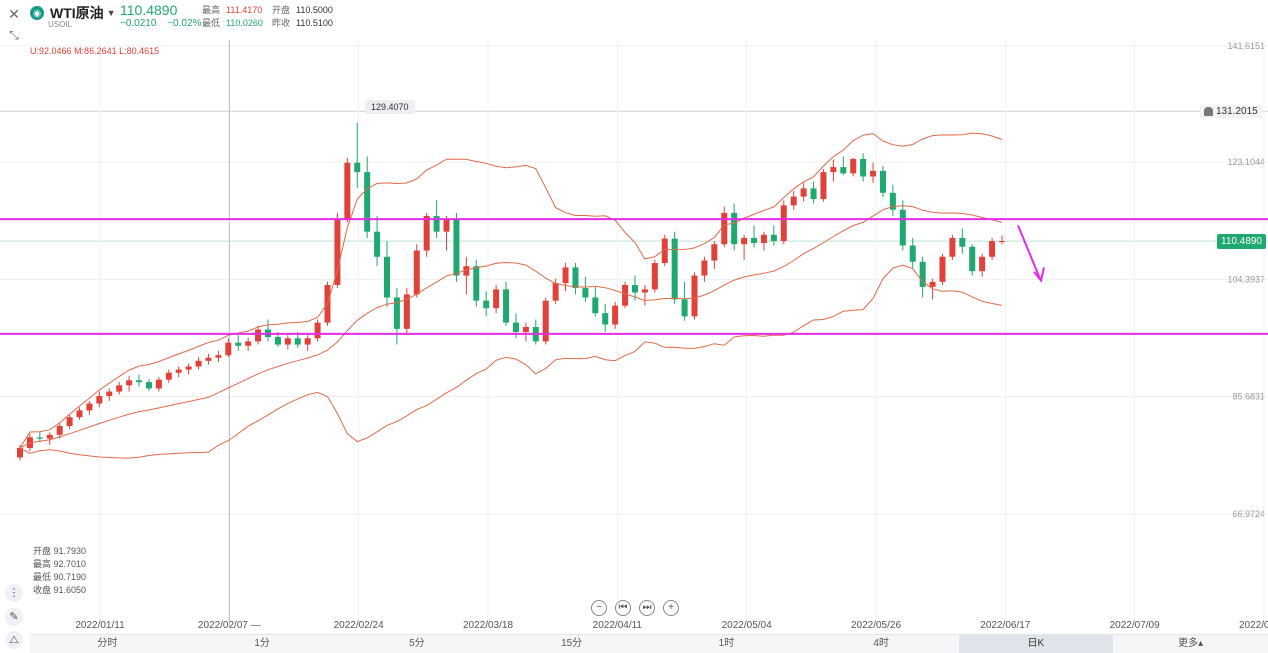 The image size is (1268, 653). Describe the element at coordinates (107, 644) in the screenshot. I see `timeframe-tab: 分时` at that location.